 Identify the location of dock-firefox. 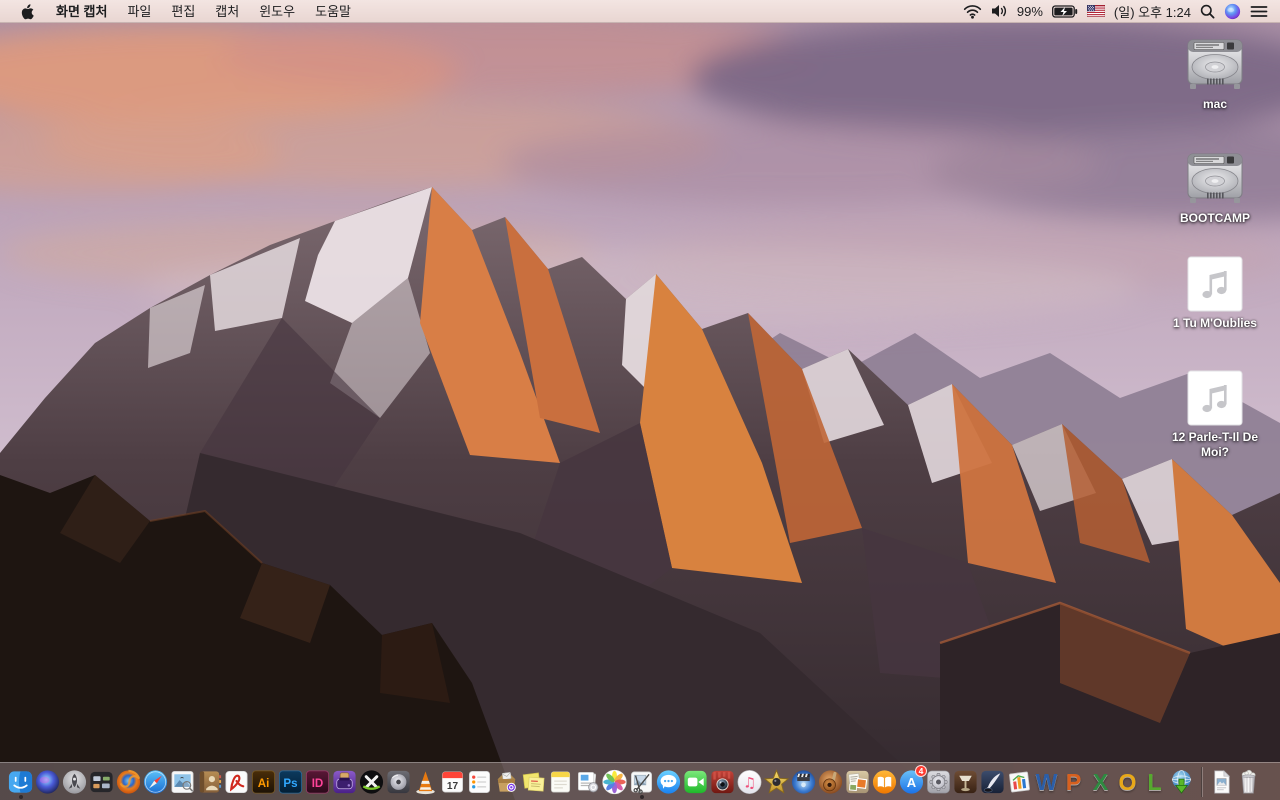
(128, 782).